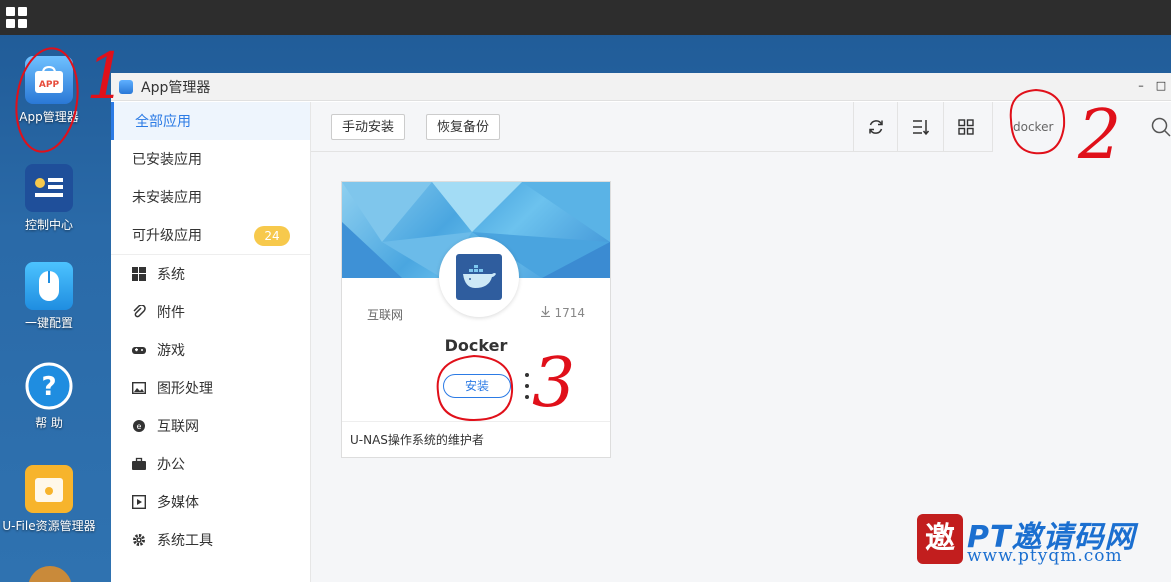 This screenshot has width=1171, height=582. What do you see at coordinates (385, 315) in the screenshot?
I see `app-category: 互联网` at bounding box center [385, 315].